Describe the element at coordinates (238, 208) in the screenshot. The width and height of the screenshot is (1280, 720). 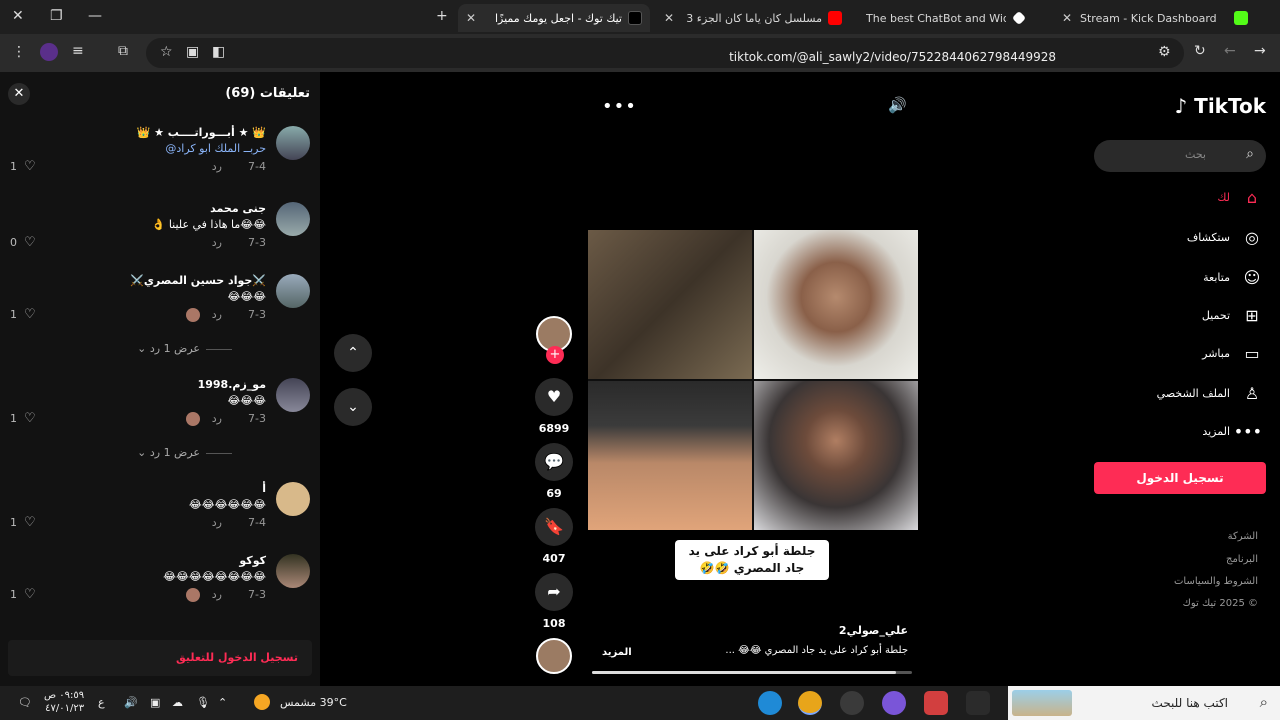
I see `comment-author: جنى محمد` at that location.